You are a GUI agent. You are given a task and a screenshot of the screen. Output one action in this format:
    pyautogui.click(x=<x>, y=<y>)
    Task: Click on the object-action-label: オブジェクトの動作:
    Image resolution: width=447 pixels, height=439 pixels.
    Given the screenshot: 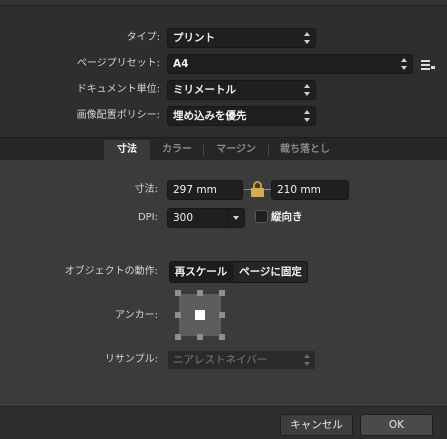 What is the action you would take?
    pyautogui.click(x=111, y=271)
    